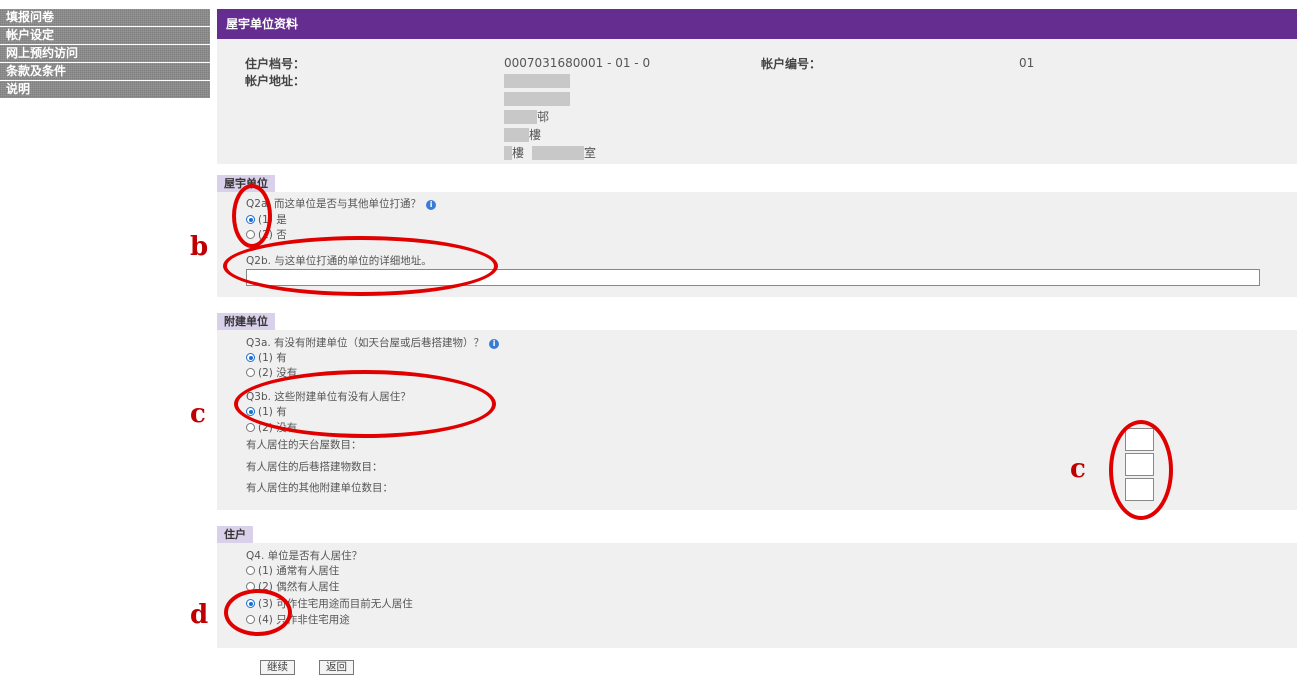 Image resolution: width=1298 pixels, height=675 pixels. Describe the element at coordinates (365, 404) in the screenshot. I see `annotation-ellipse-q3b` at that location.